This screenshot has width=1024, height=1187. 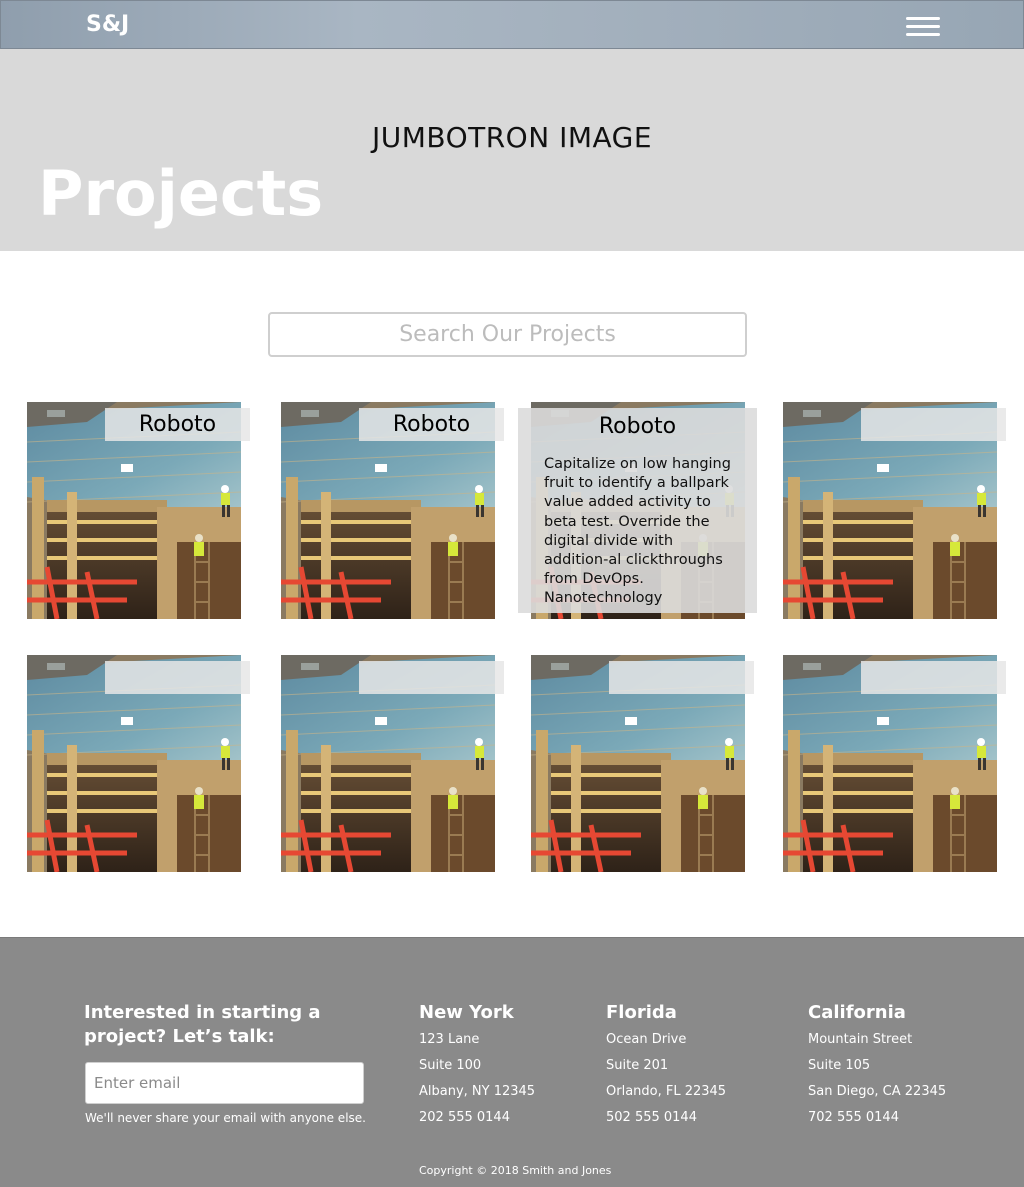 What do you see at coordinates (877, 1118) in the screenshot?
I see `office-phone: 702 555 0144` at bounding box center [877, 1118].